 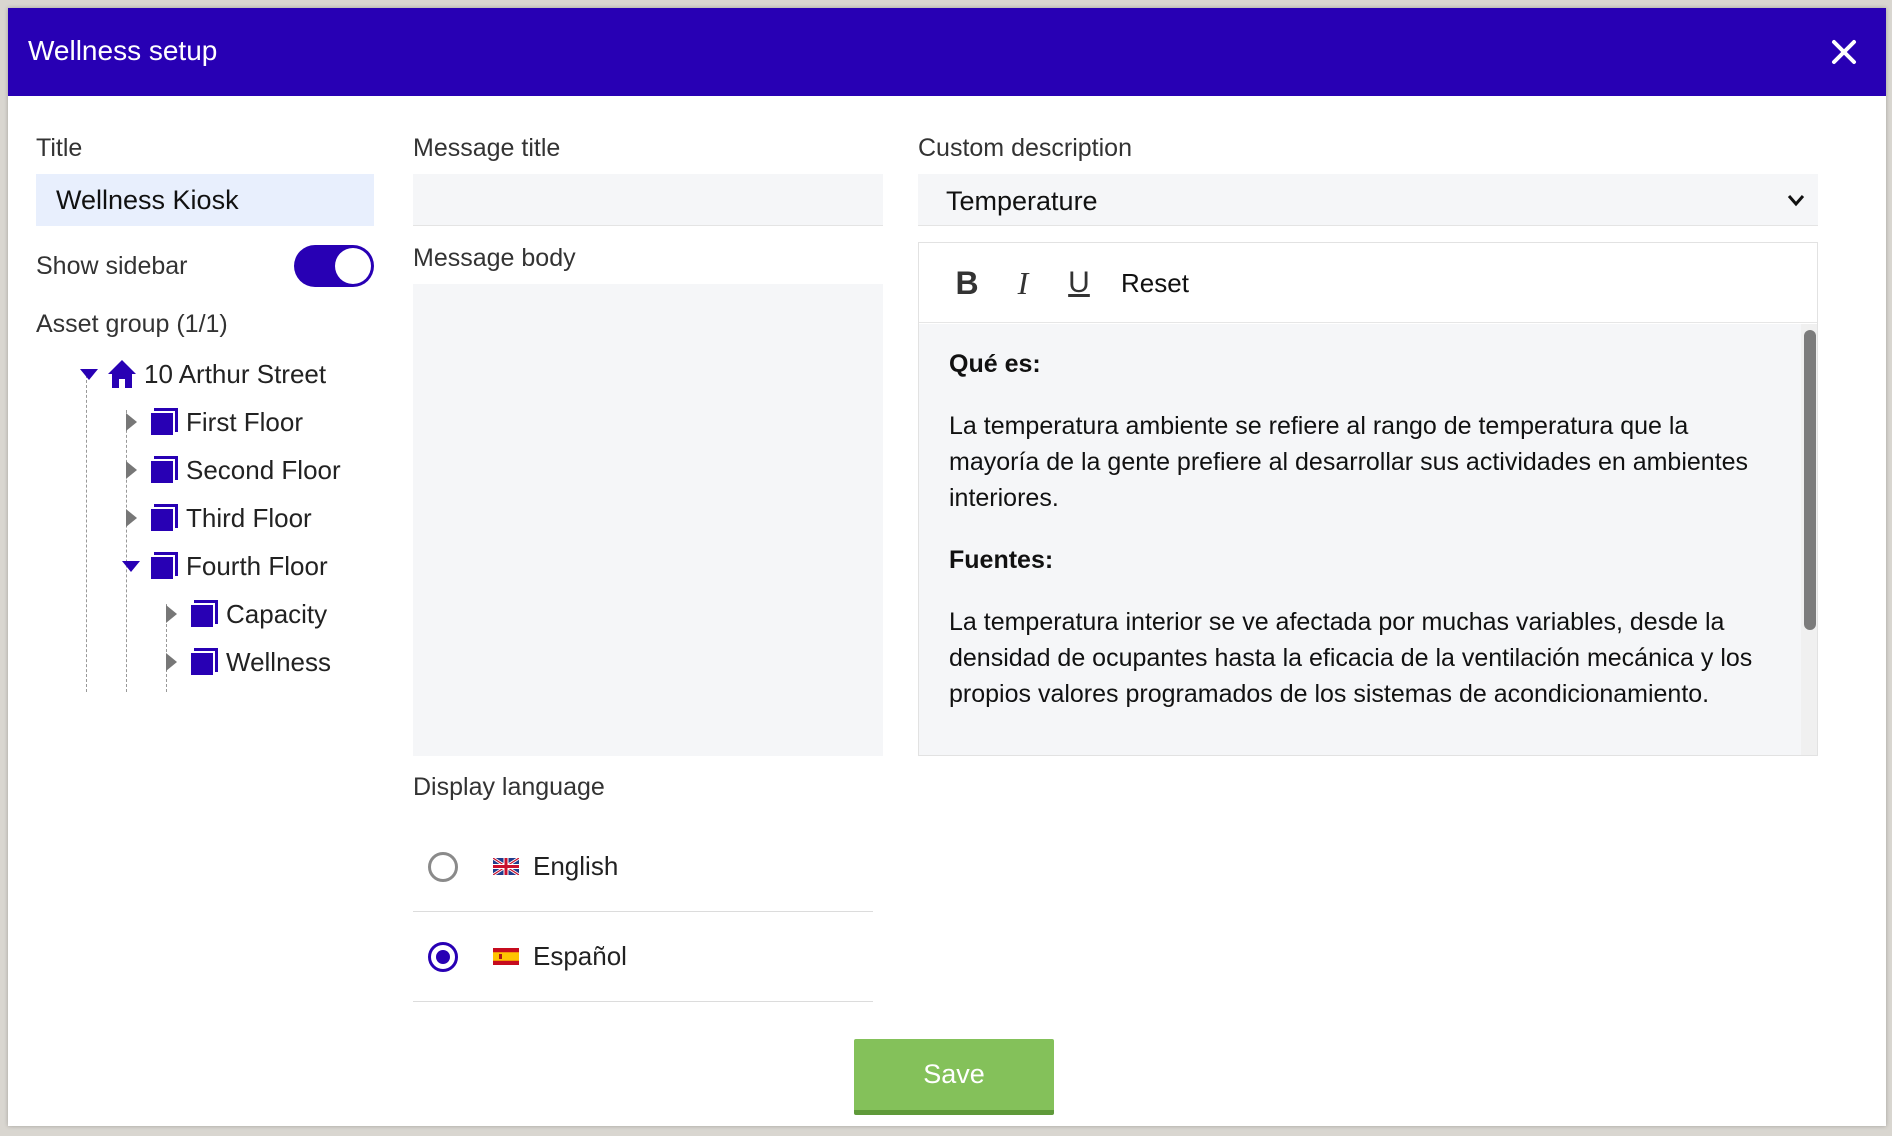 I want to click on description-select: Temperature, so click(x=1368, y=200).